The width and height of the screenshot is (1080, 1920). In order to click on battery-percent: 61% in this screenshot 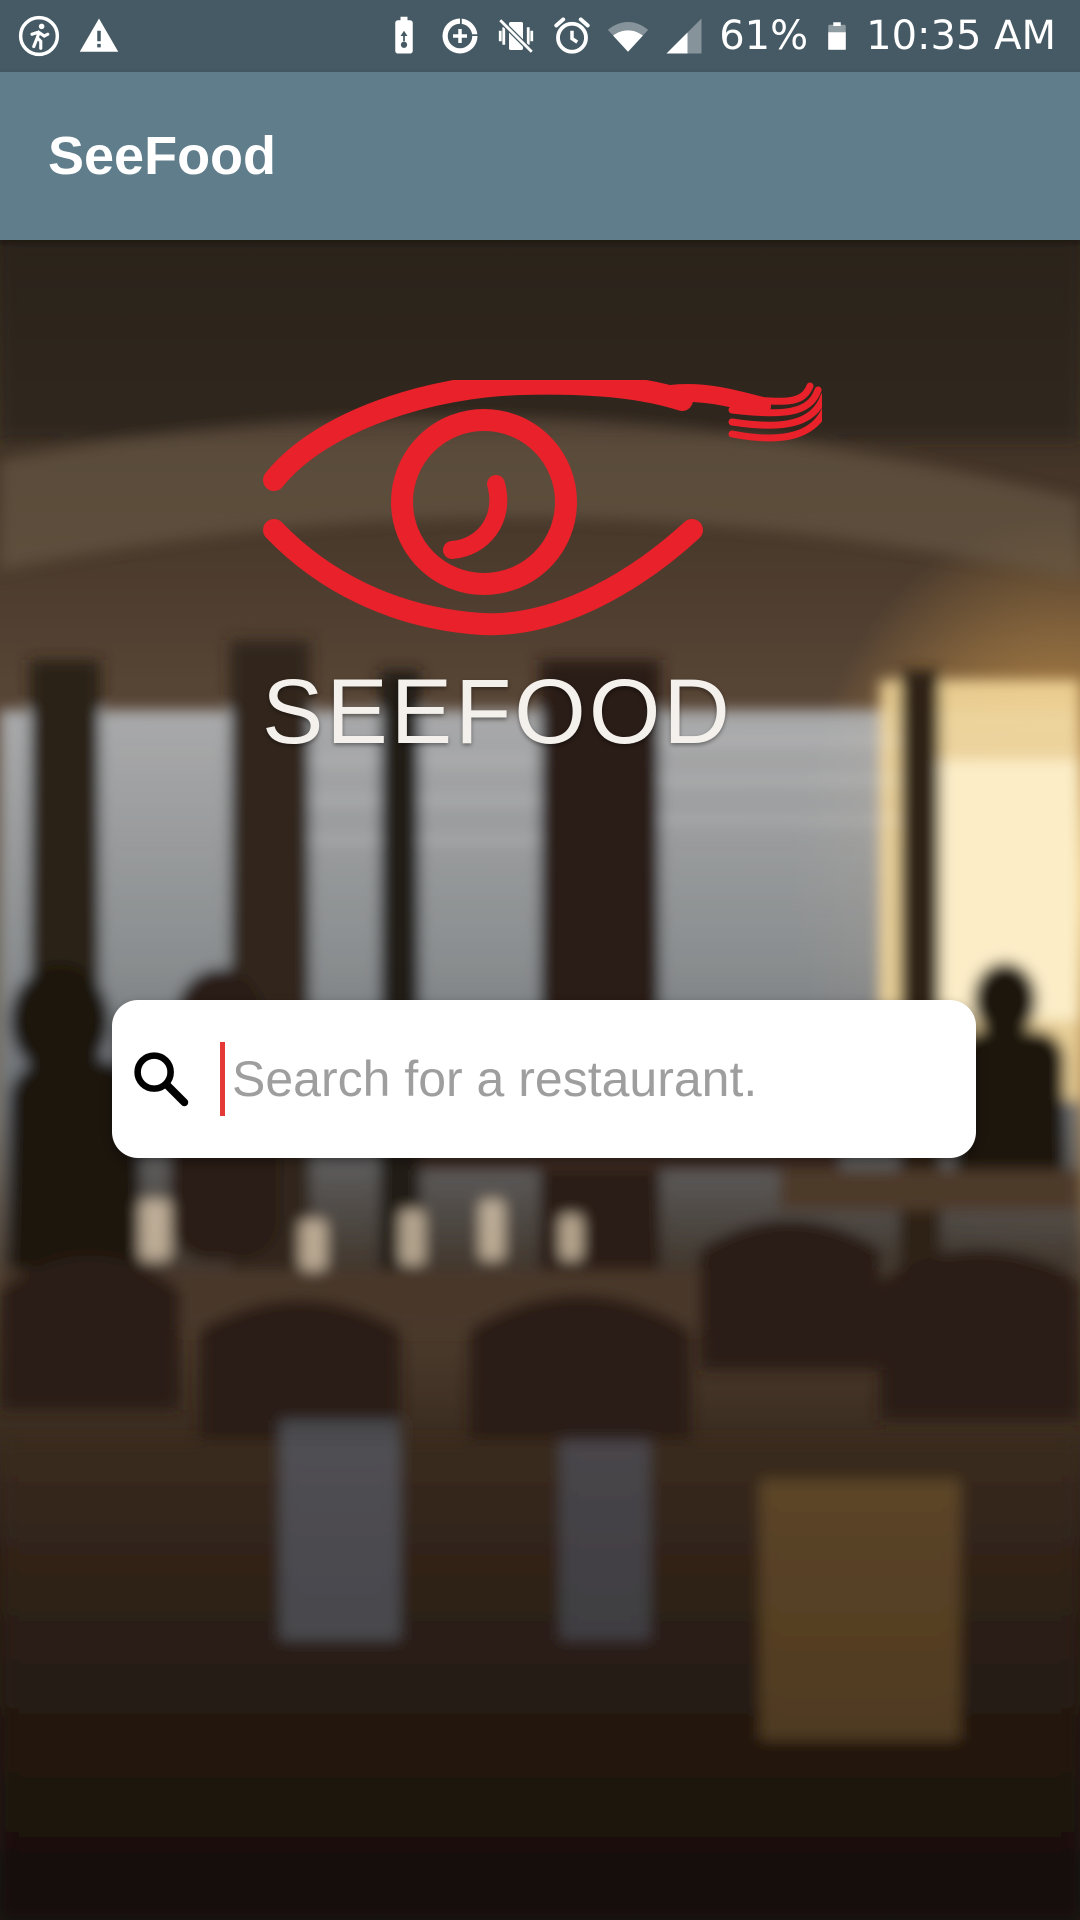, I will do `click(764, 36)`.